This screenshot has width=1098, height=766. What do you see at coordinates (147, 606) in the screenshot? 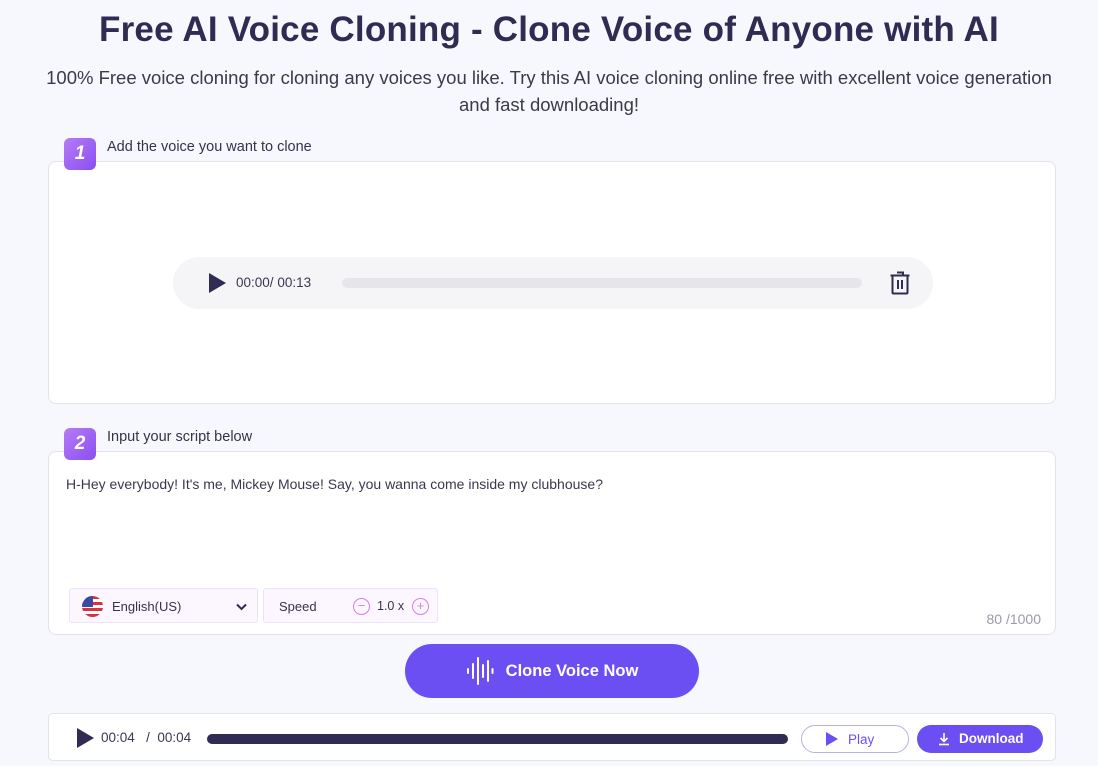
I see `language-selected-value: English(US)` at bounding box center [147, 606].